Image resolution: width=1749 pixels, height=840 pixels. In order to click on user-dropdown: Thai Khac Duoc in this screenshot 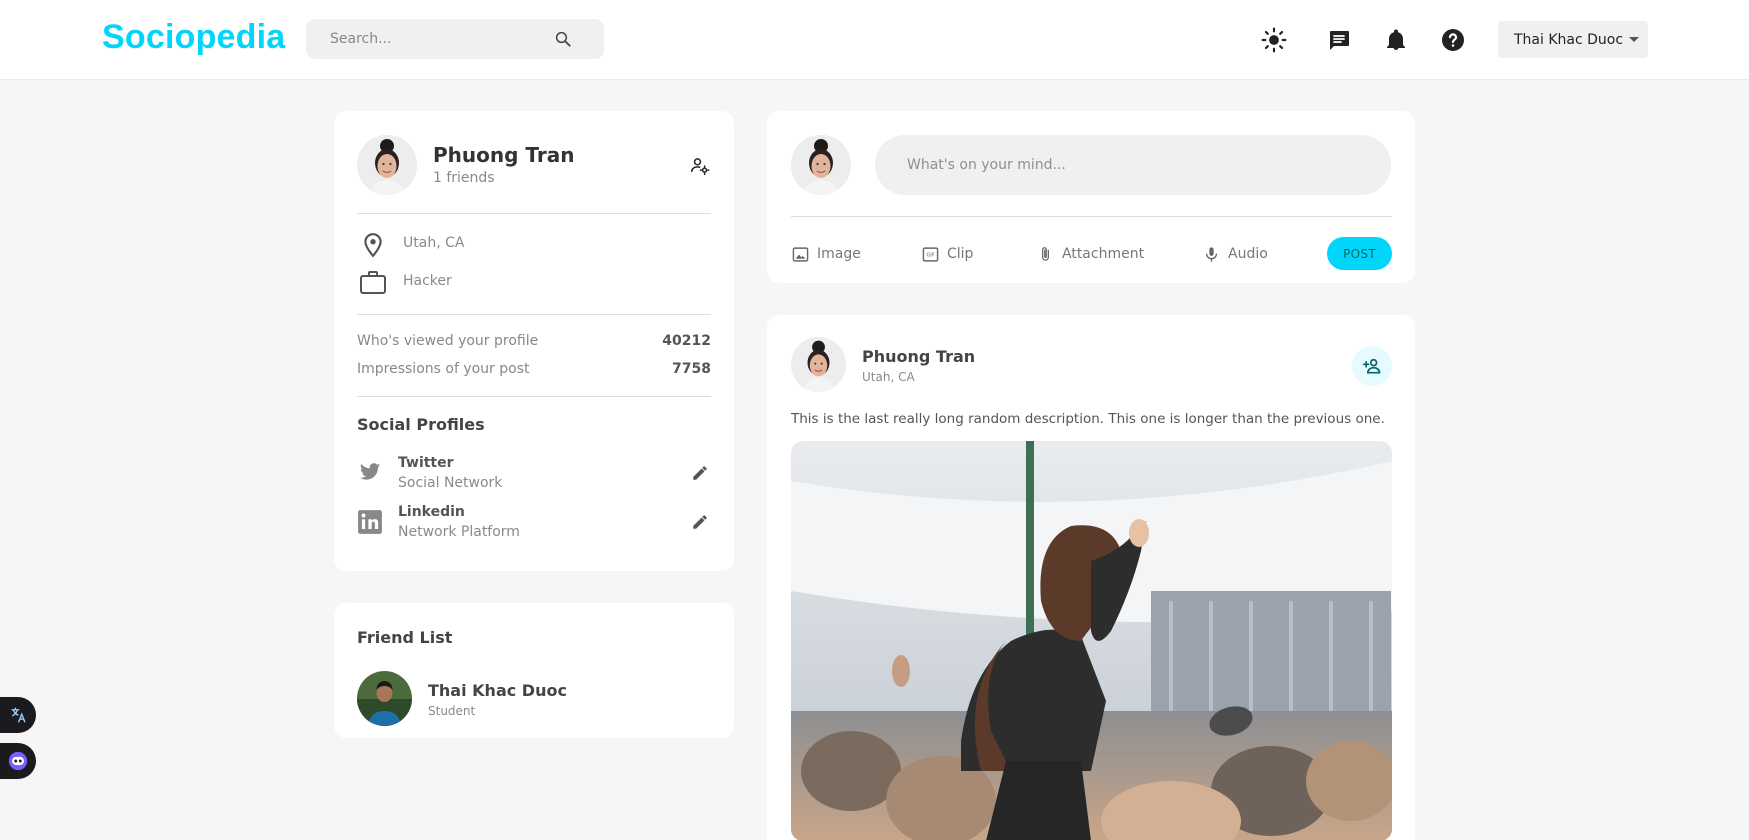, I will do `click(1573, 39)`.